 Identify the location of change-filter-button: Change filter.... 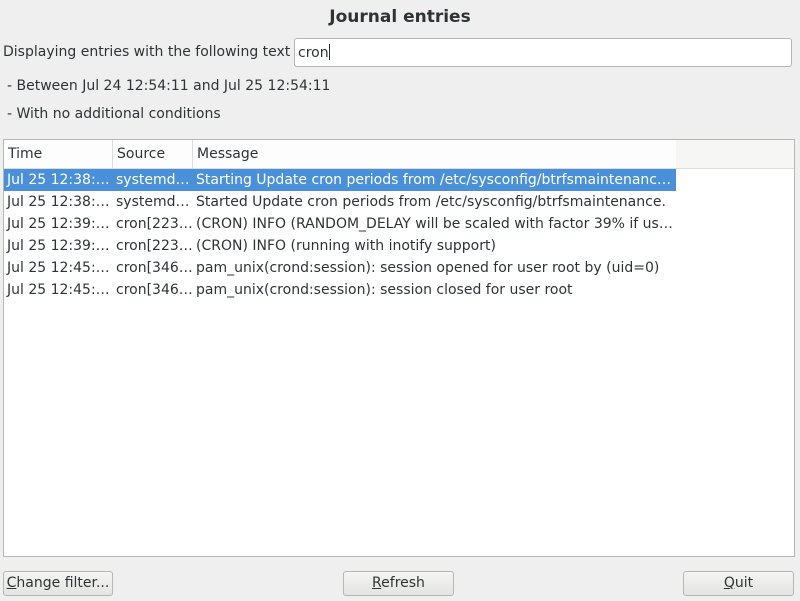
(58, 583).